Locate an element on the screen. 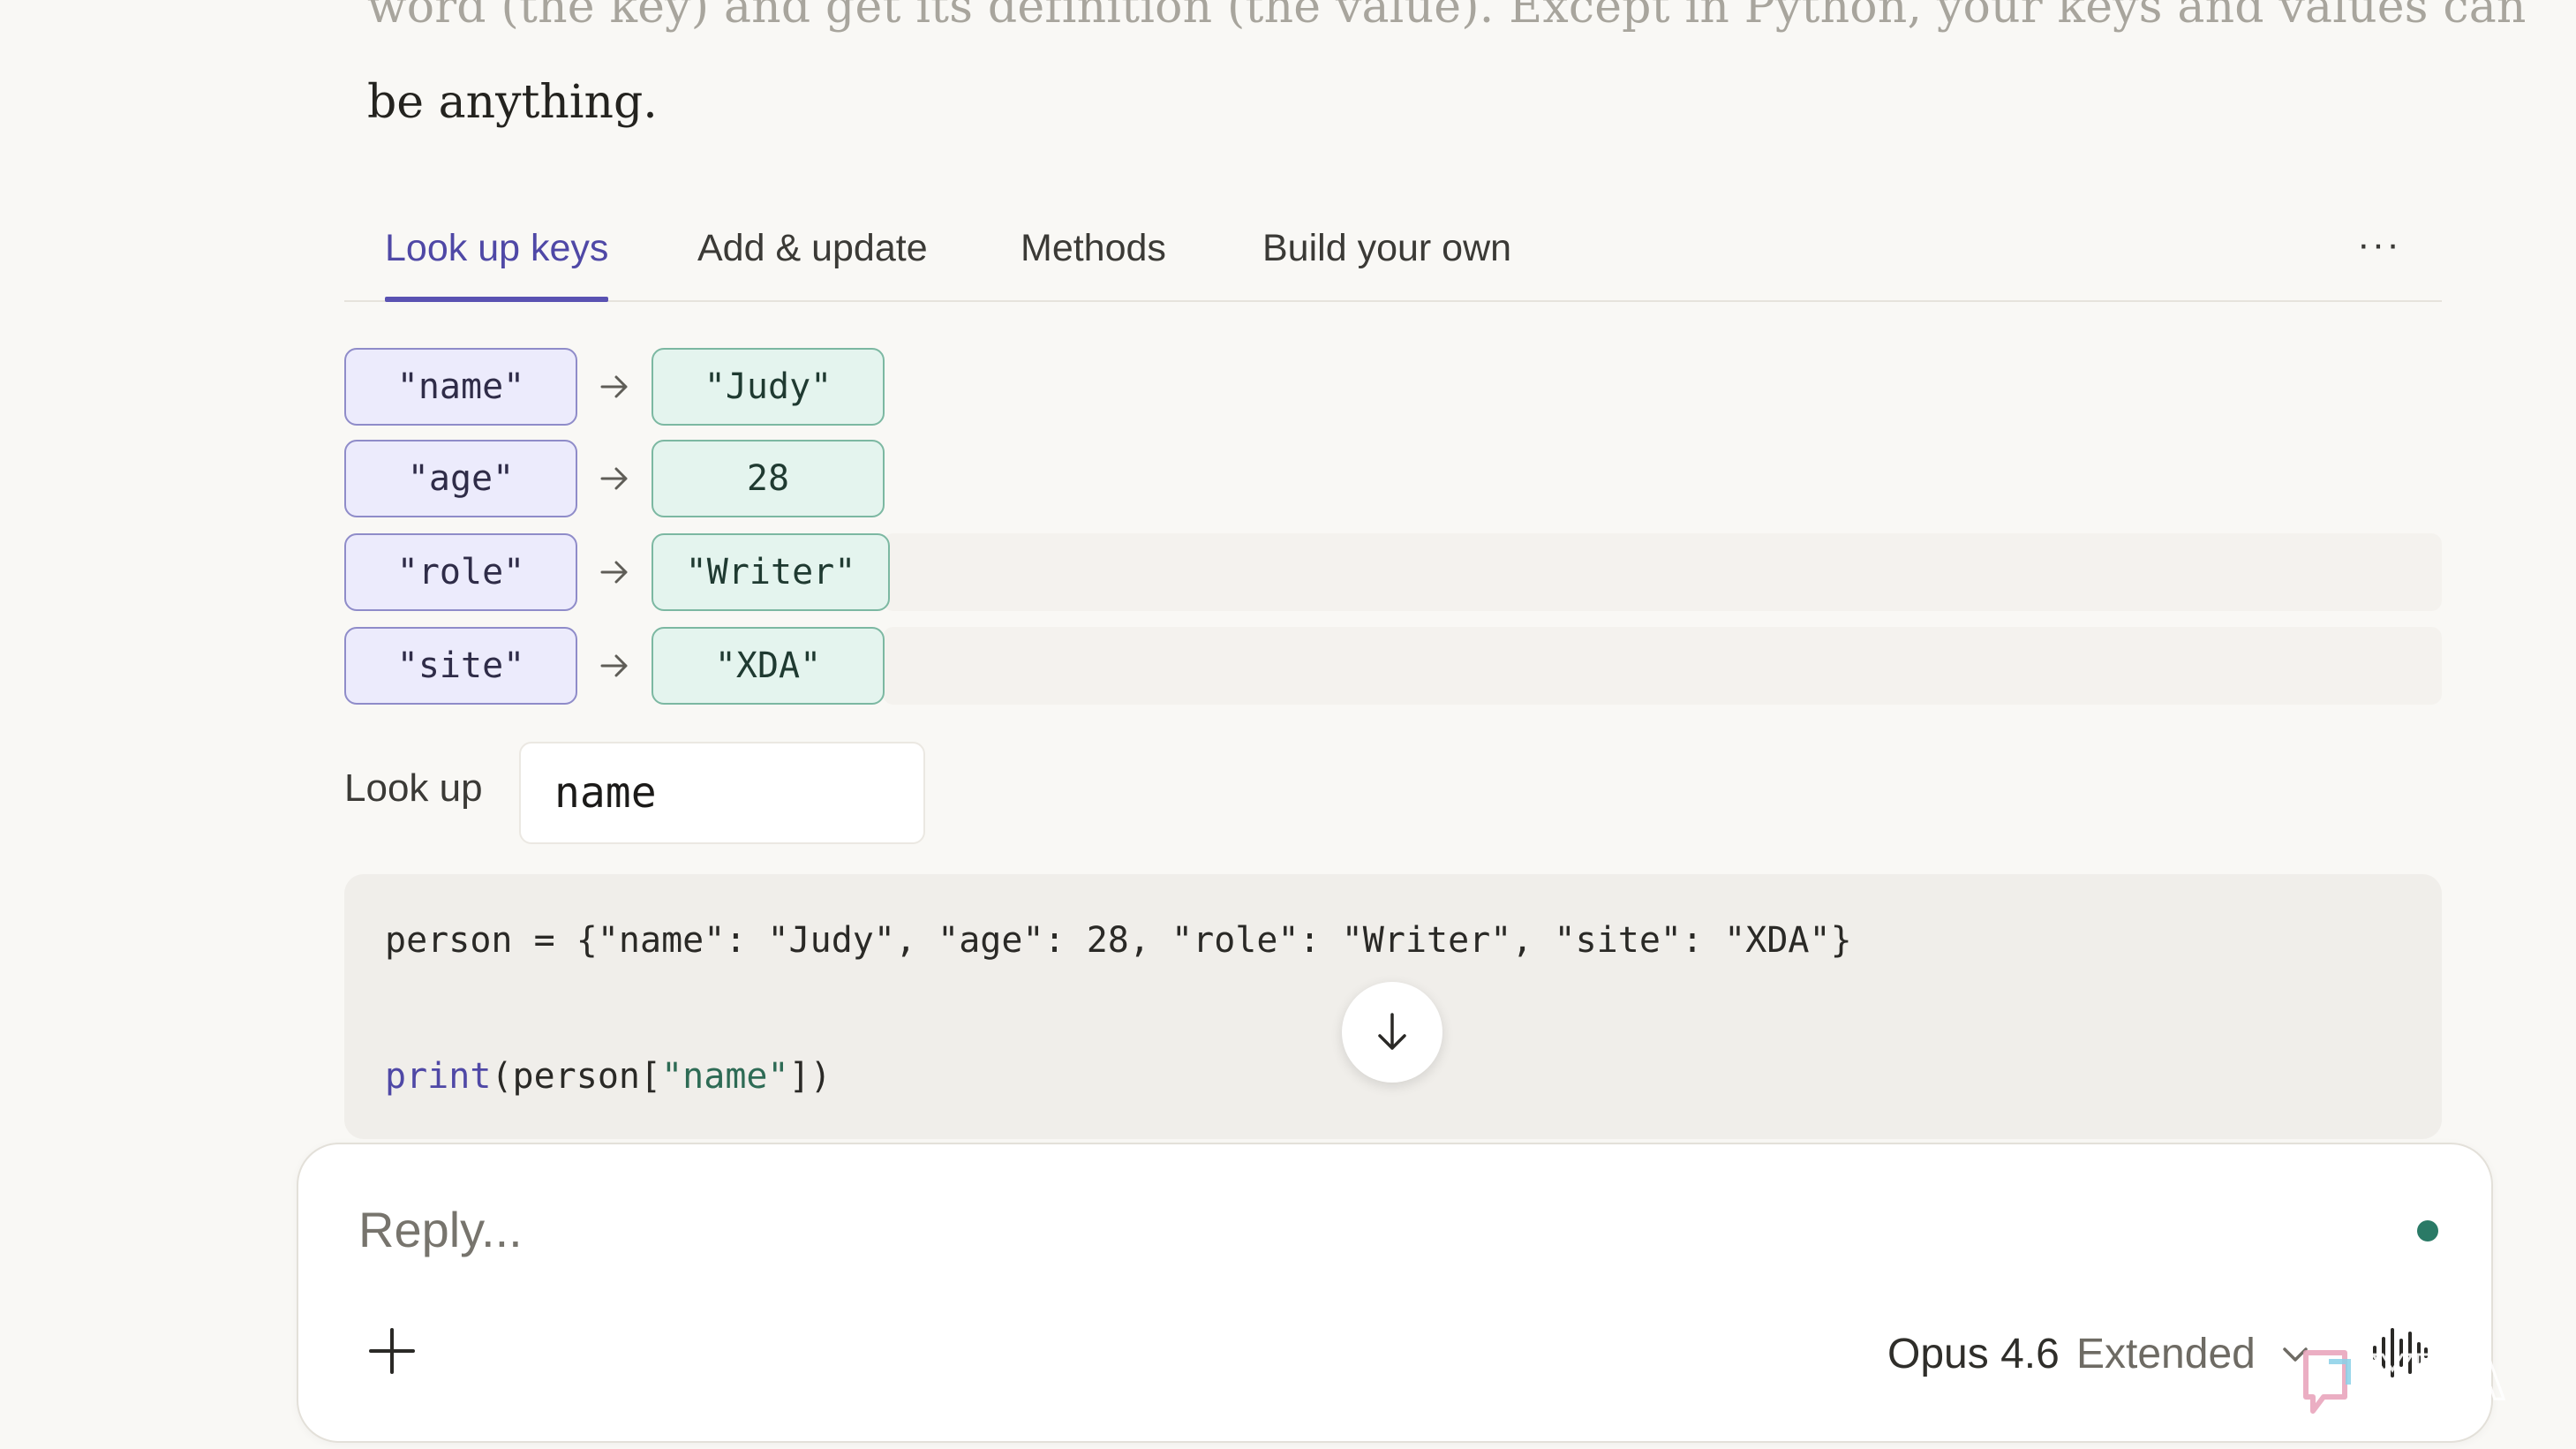 This screenshot has height=1449, width=2576. dict-value: 28 is located at coordinates (769, 478).